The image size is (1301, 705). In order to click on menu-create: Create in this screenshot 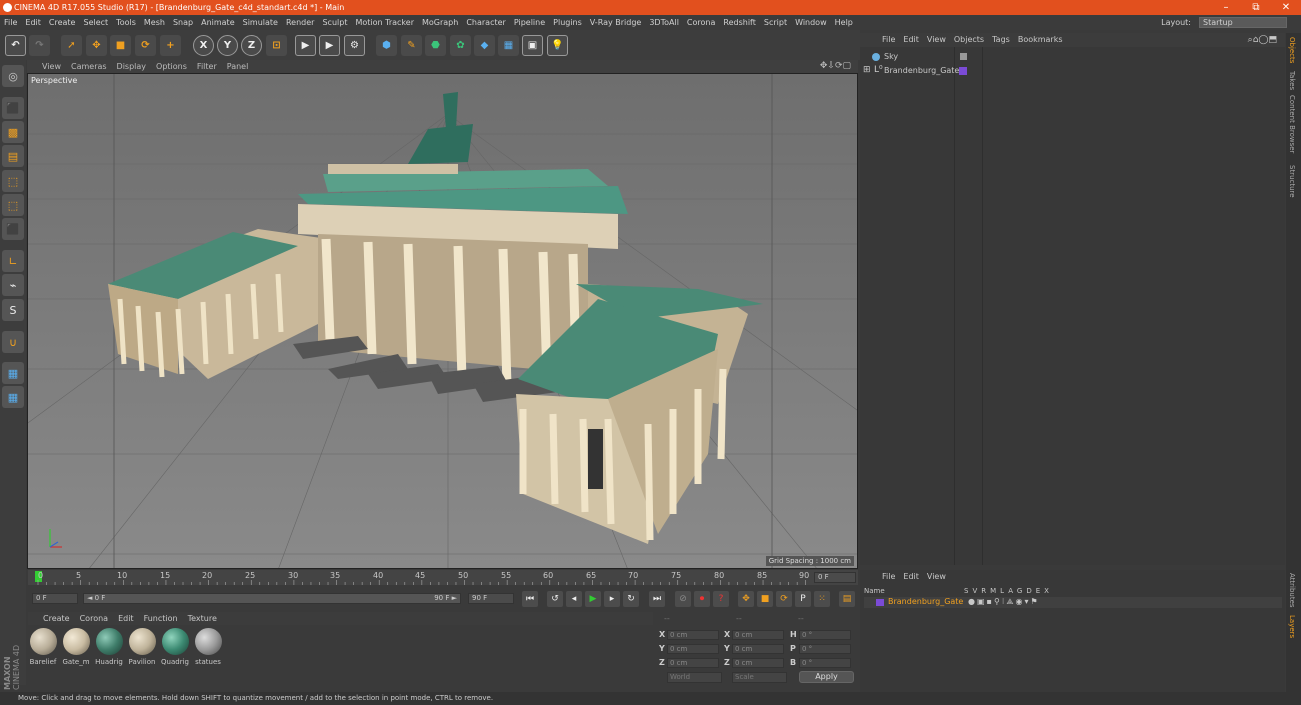, I will do `click(62, 22)`.